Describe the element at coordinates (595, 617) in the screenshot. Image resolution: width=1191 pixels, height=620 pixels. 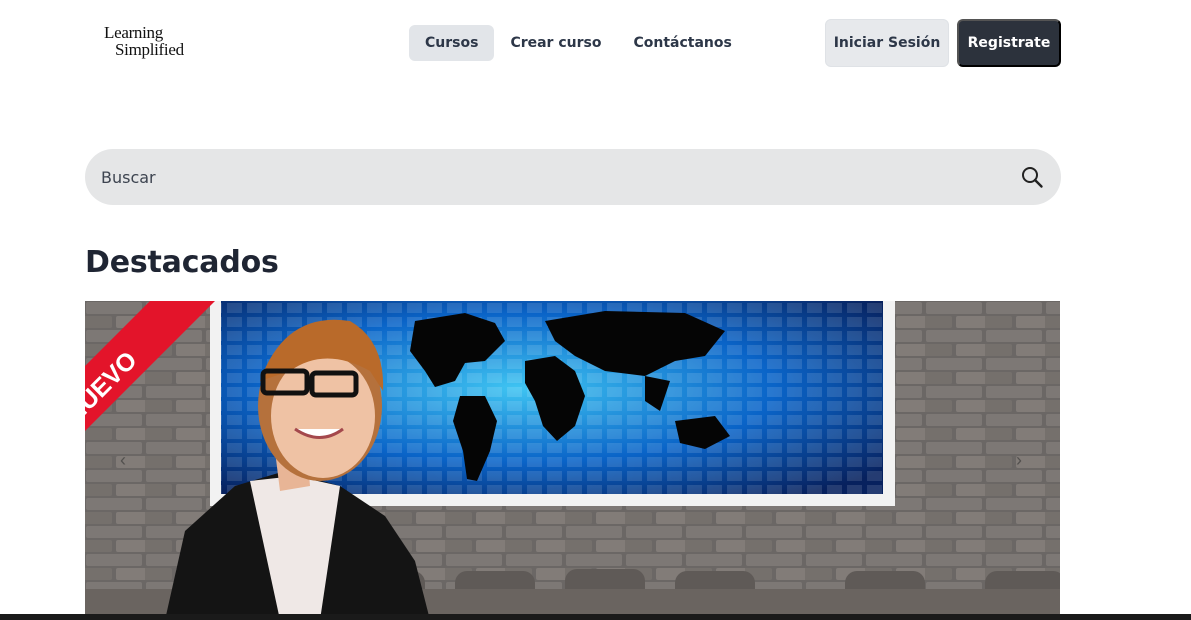
I see `os-taskbar` at that location.